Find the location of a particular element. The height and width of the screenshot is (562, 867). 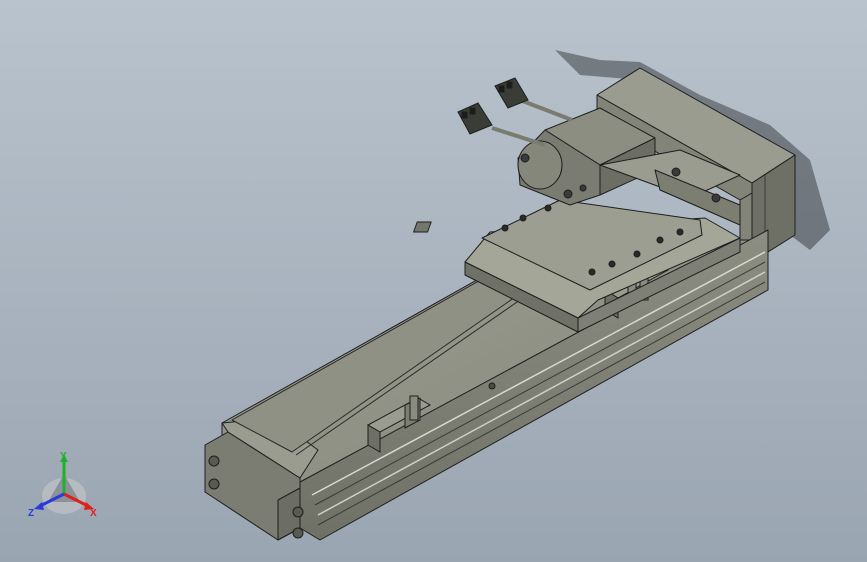

x-axis-label: X is located at coordinates (93, 513).